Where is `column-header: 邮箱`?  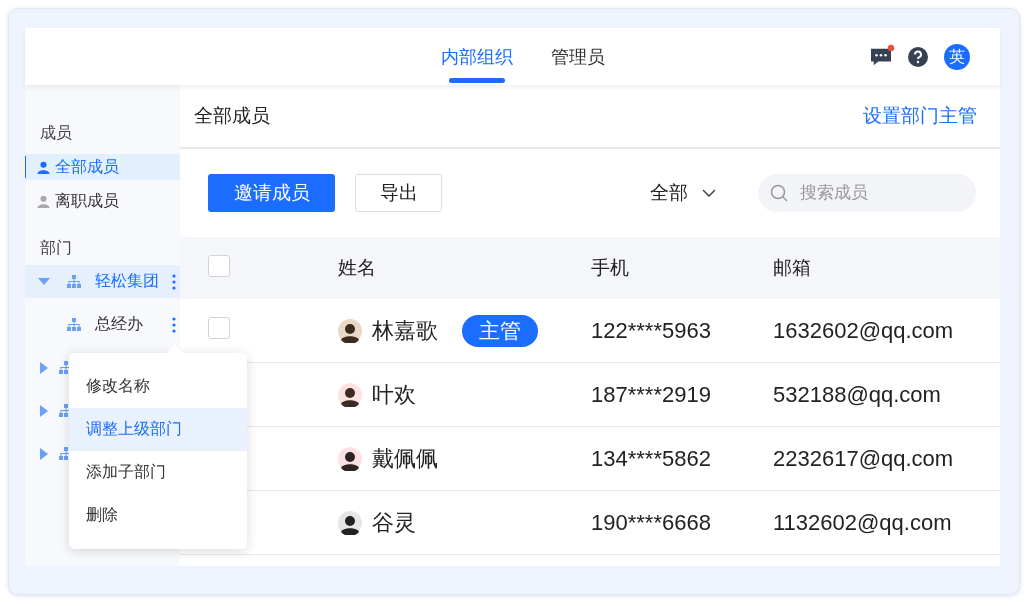
column-header: 邮箱 is located at coordinates (792, 268).